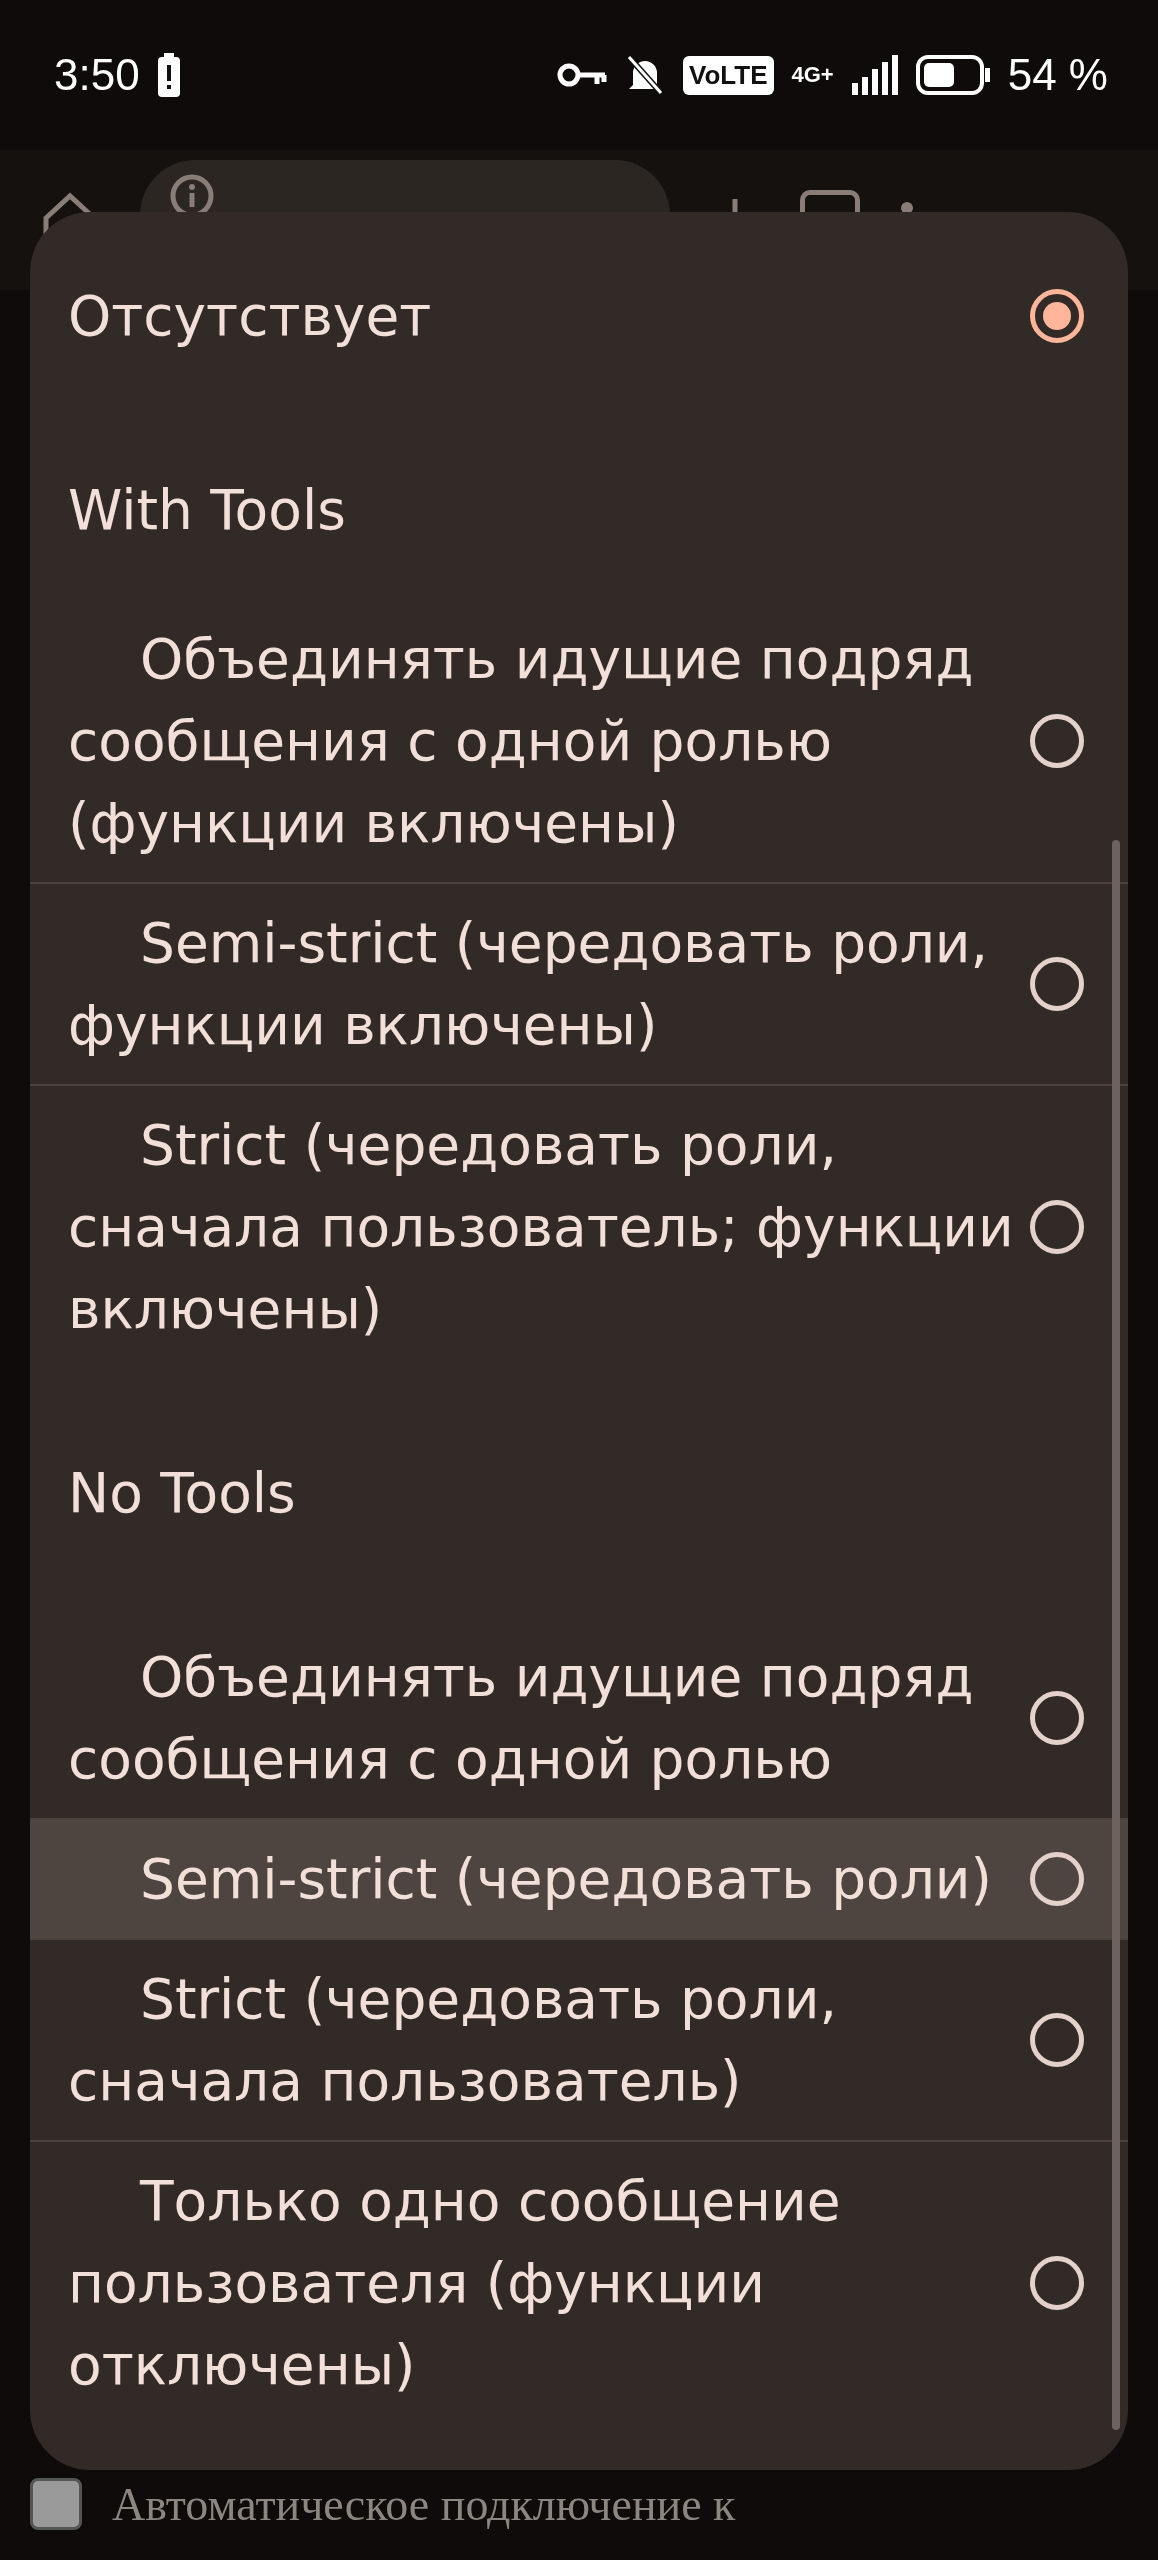 This screenshot has width=1158, height=2560. What do you see at coordinates (207, 510) in the screenshot?
I see `group-header: With Tools` at bounding box center [207, 510].